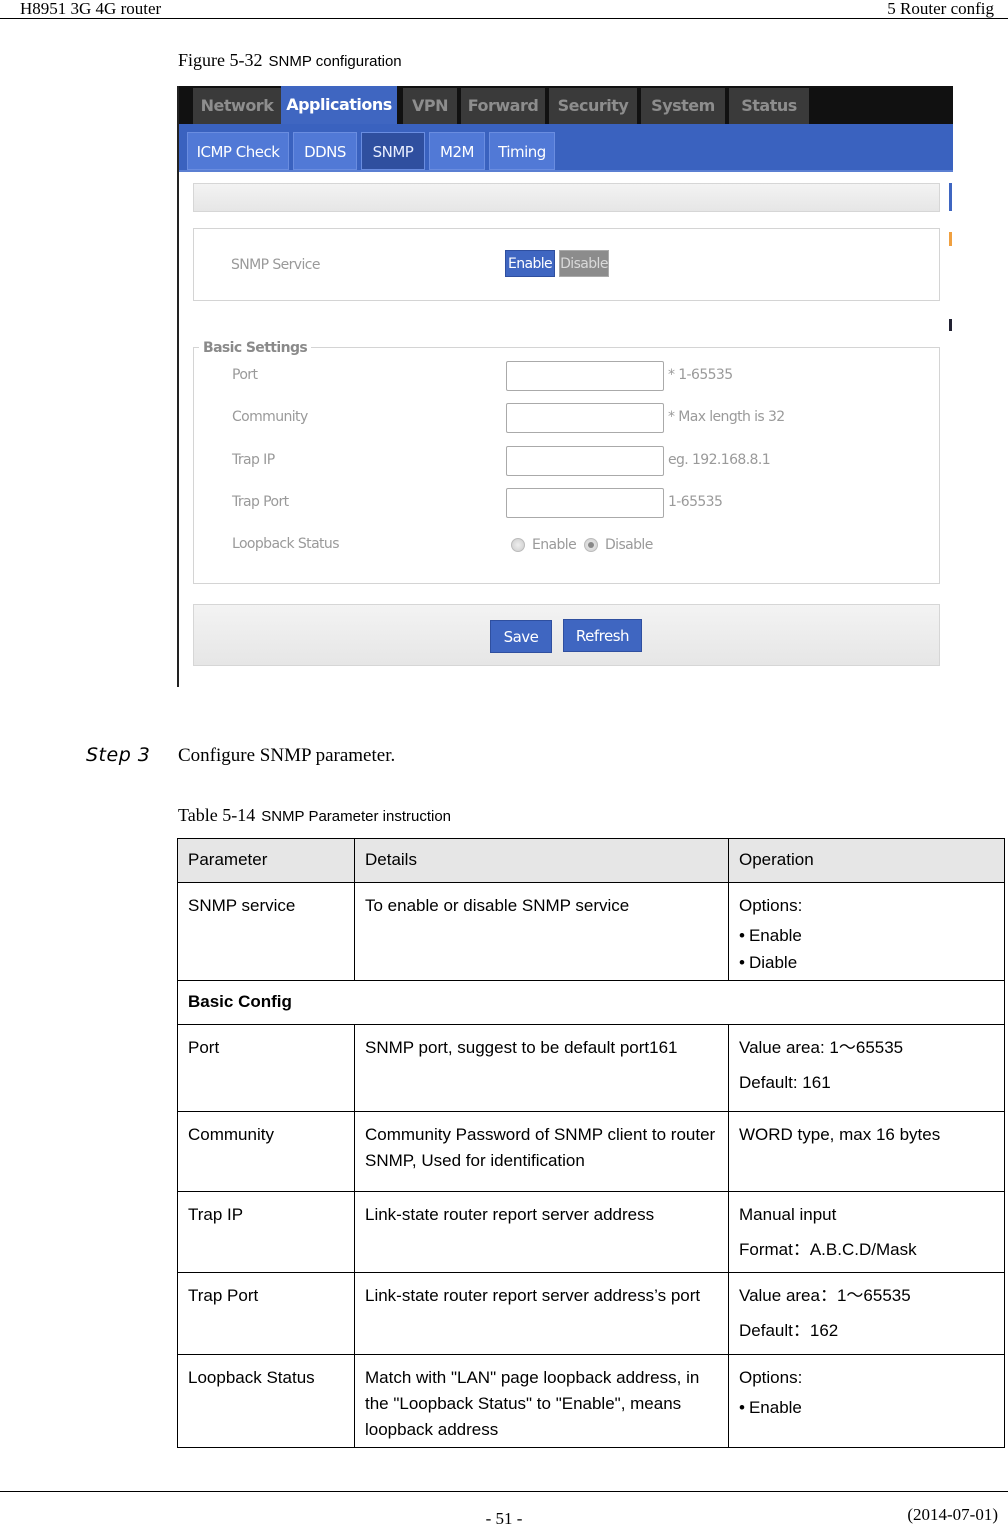 The width and height of the screenshot is (1008, 1529). What do you see at coordinates (266, 860) in the screenshot?
I see `header-parameter: Parameter` at bounding box center [266, 860].